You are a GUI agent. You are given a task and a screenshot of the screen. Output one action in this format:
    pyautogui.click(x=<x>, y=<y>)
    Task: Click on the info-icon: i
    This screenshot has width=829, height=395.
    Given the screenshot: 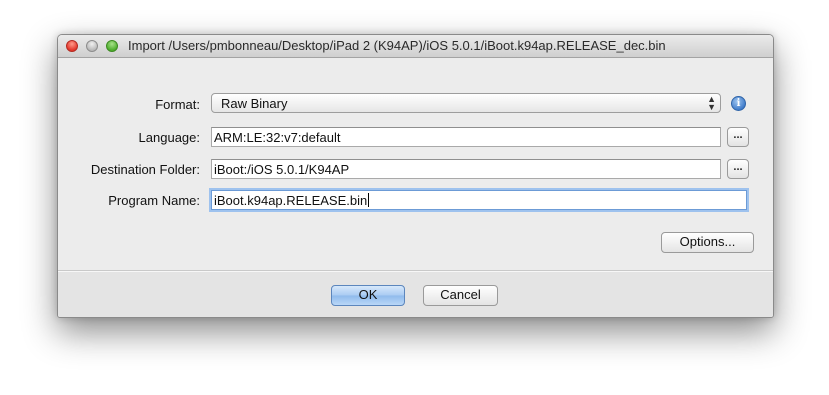 What is the action you would take?
    pyautogui.click(x=738, y=103)
    